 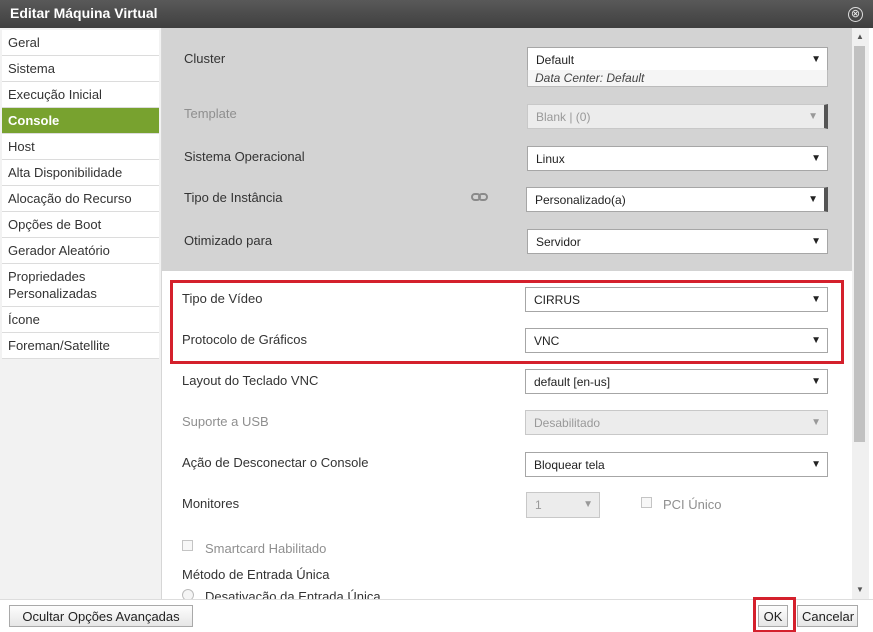 What do you see at coordinates (555, 60) in the screenshot?
I see `cluster-value: Default` at bounding box center [555, 60].